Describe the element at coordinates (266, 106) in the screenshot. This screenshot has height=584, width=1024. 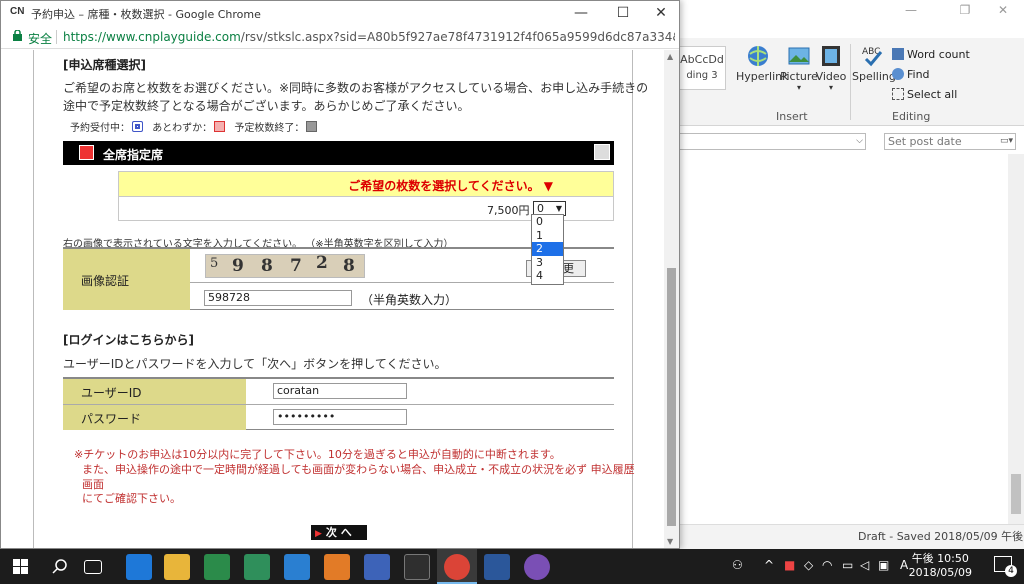
I see `seat-desc-line2: 途中で予定枚数終了となる場合がございます。あらかじめご了承ください。` at that location.